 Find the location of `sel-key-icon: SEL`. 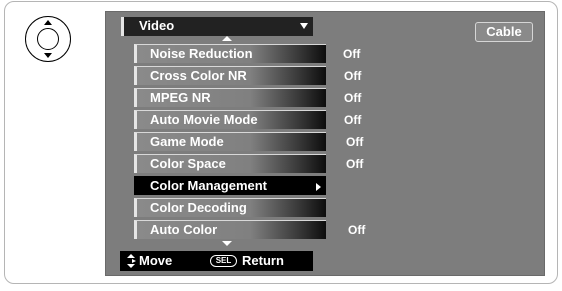

sel-key-icon: SEL is located at coordinates (223, 261).